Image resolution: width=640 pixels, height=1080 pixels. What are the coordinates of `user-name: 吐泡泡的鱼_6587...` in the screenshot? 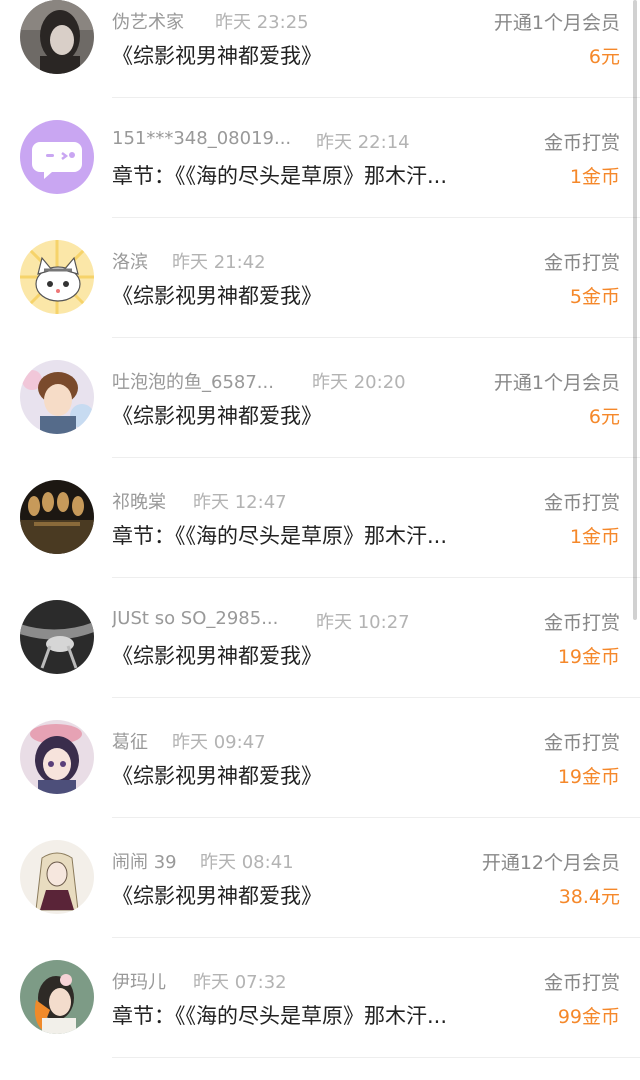 It's located at (193, 382).